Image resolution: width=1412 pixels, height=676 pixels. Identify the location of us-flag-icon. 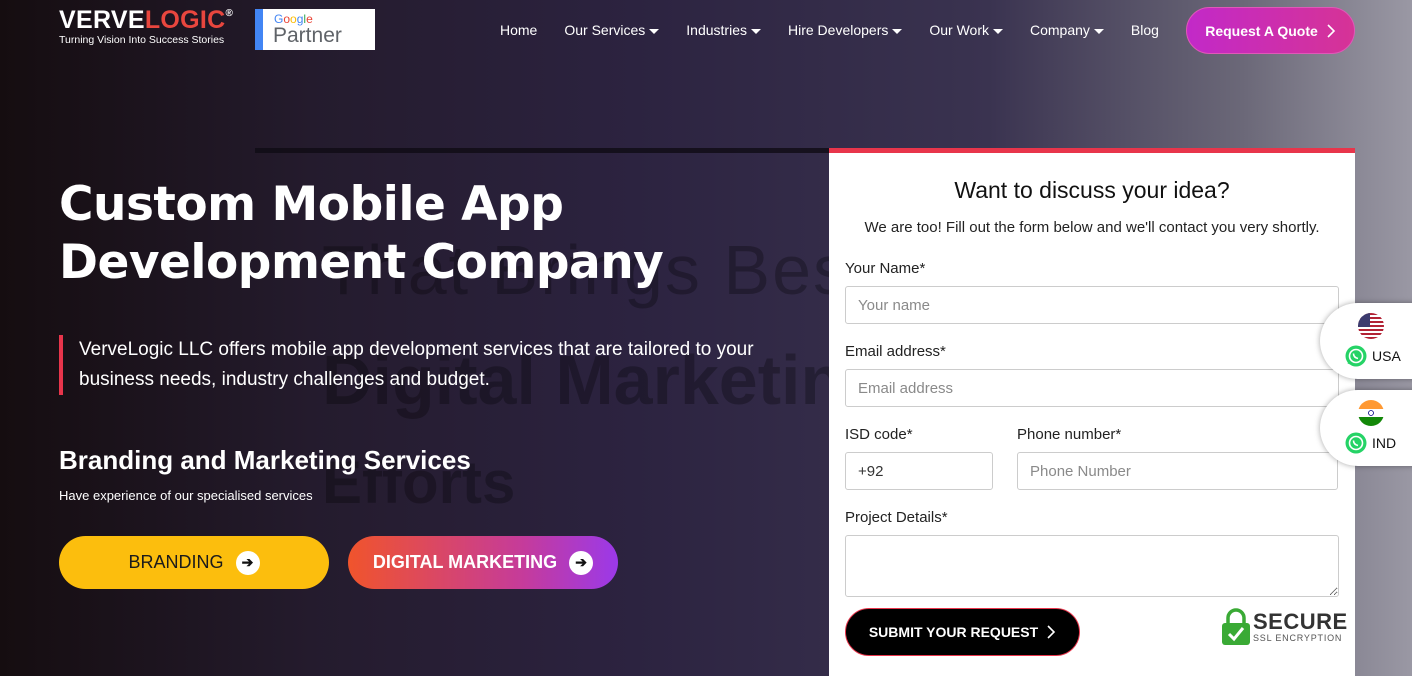
(1371, 326).